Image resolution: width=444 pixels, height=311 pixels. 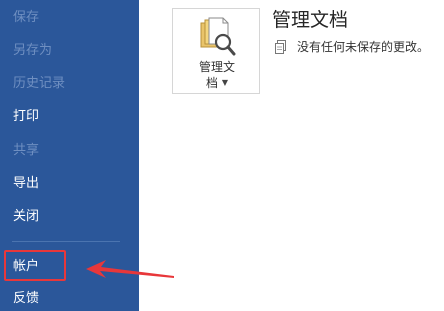 I want to click on annotation-arrow, so click(x=130, y=269).